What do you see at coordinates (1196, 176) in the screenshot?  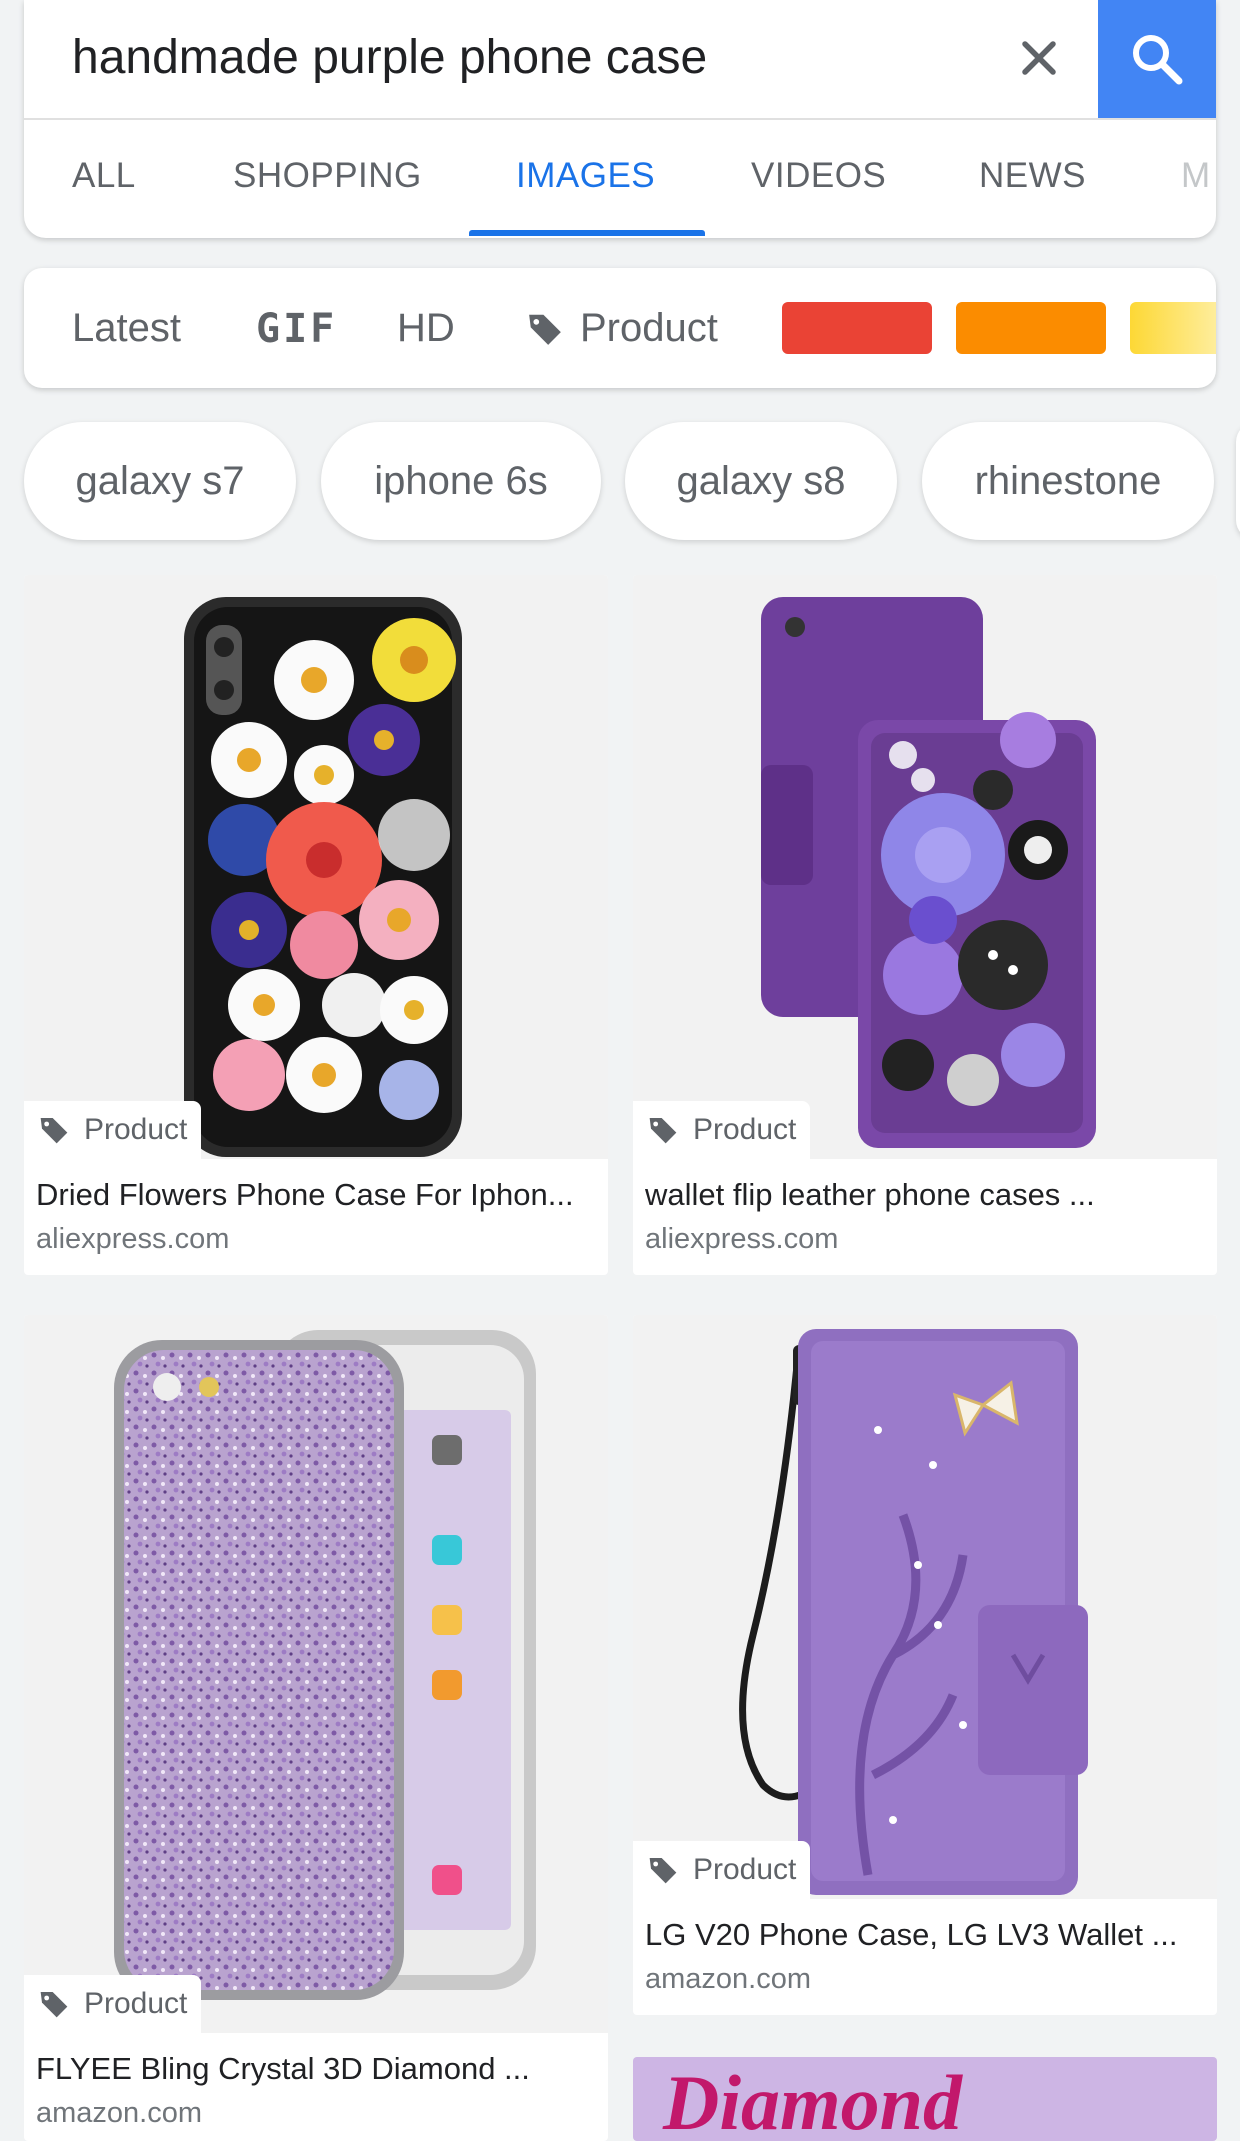 I see `tab-more: M` at bounding box center [1196, 176].